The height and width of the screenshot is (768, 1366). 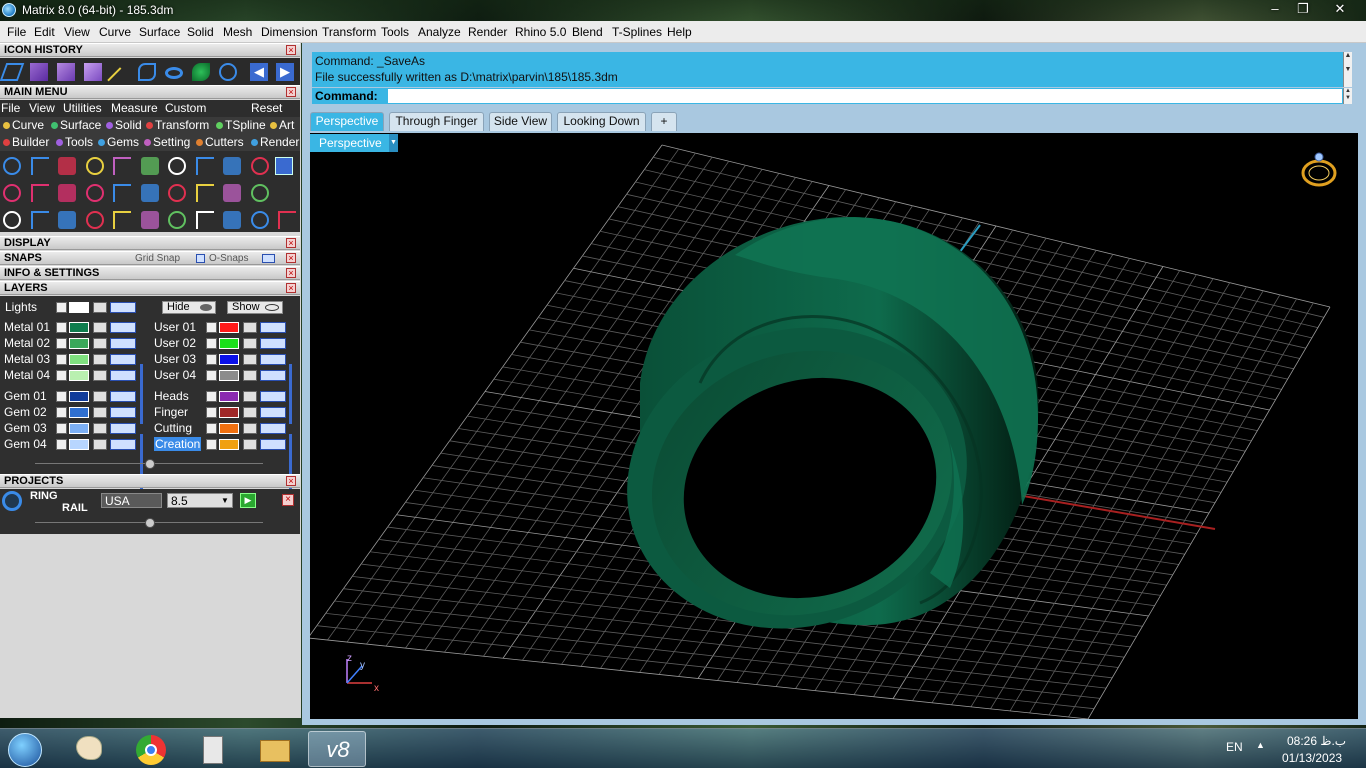 What do you see at coordinates (268, 258) in the screenshot?
I see `osnaps-toggle` at bounding box center [268, 258].